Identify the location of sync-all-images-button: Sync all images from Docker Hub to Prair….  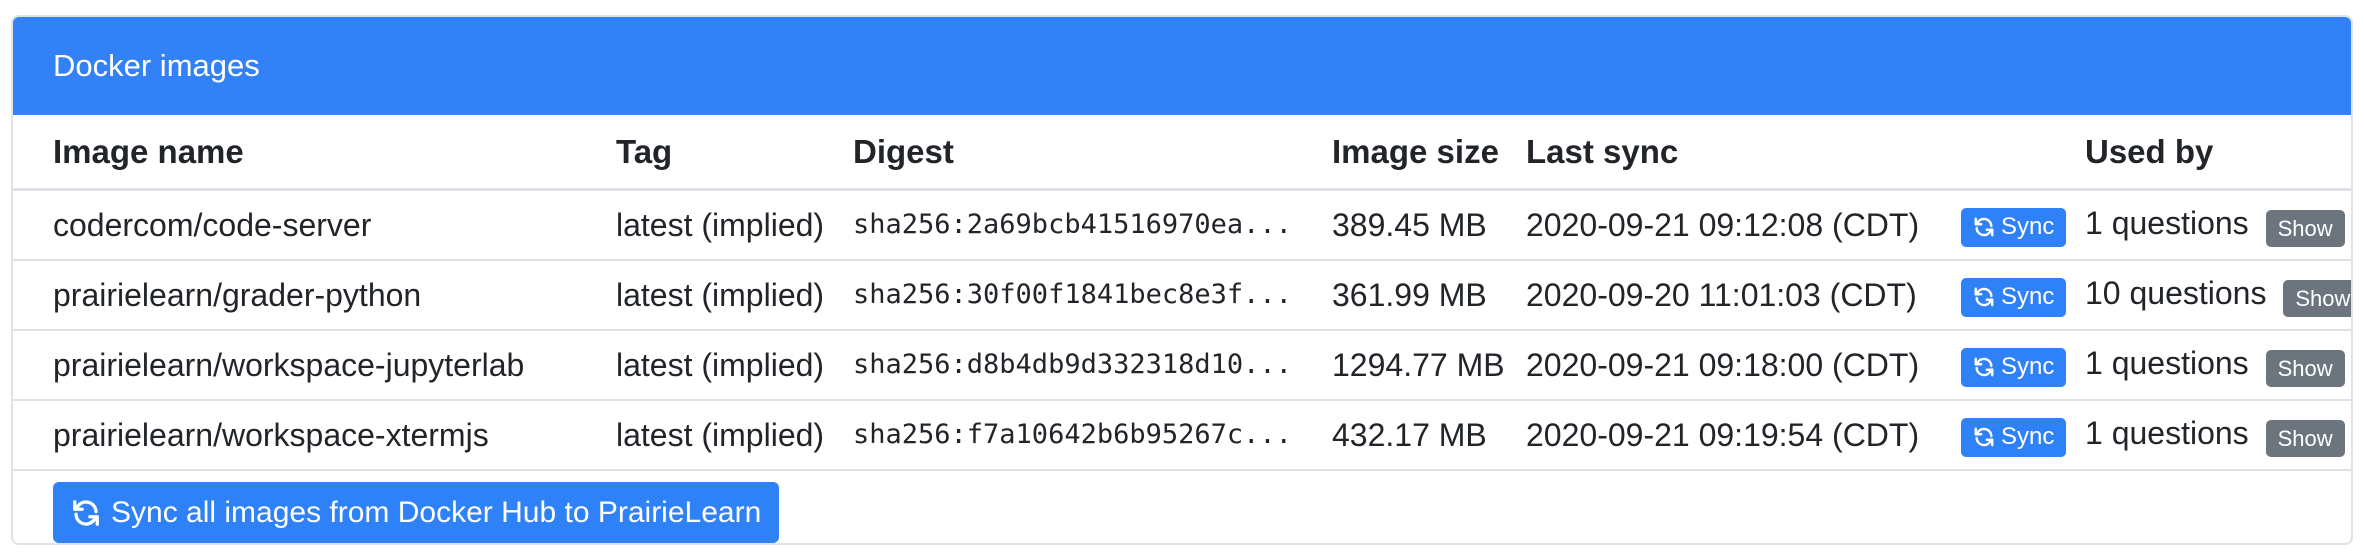
(416, 512).